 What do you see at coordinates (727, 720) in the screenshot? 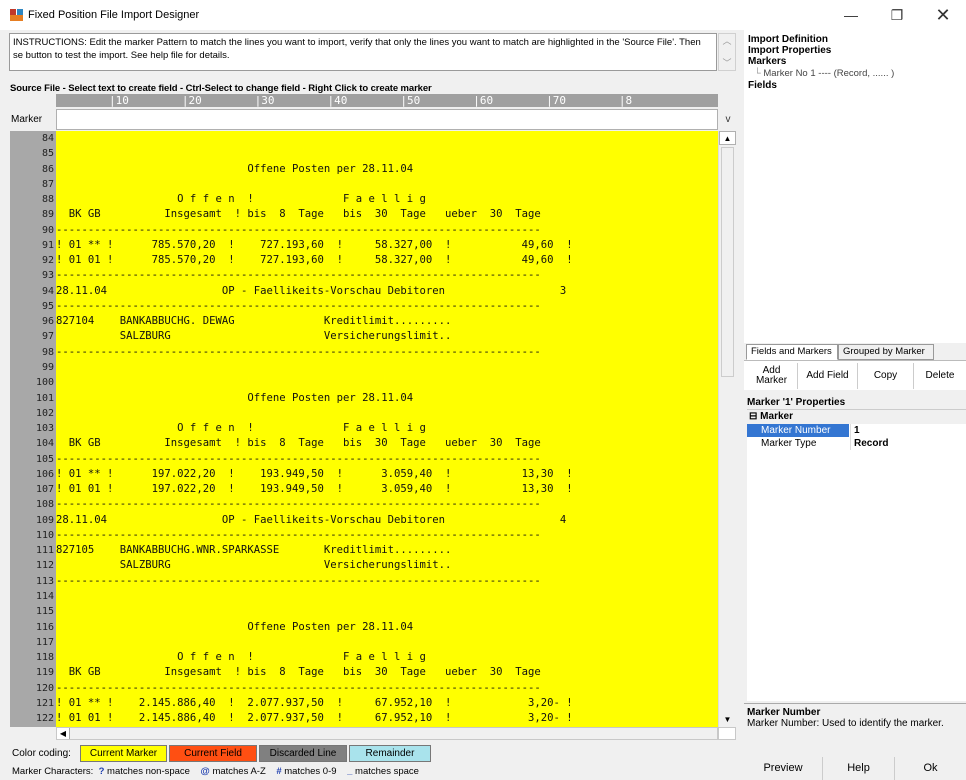
I see `scroll-down-icon: ▼` at bounding box center [727, 720].